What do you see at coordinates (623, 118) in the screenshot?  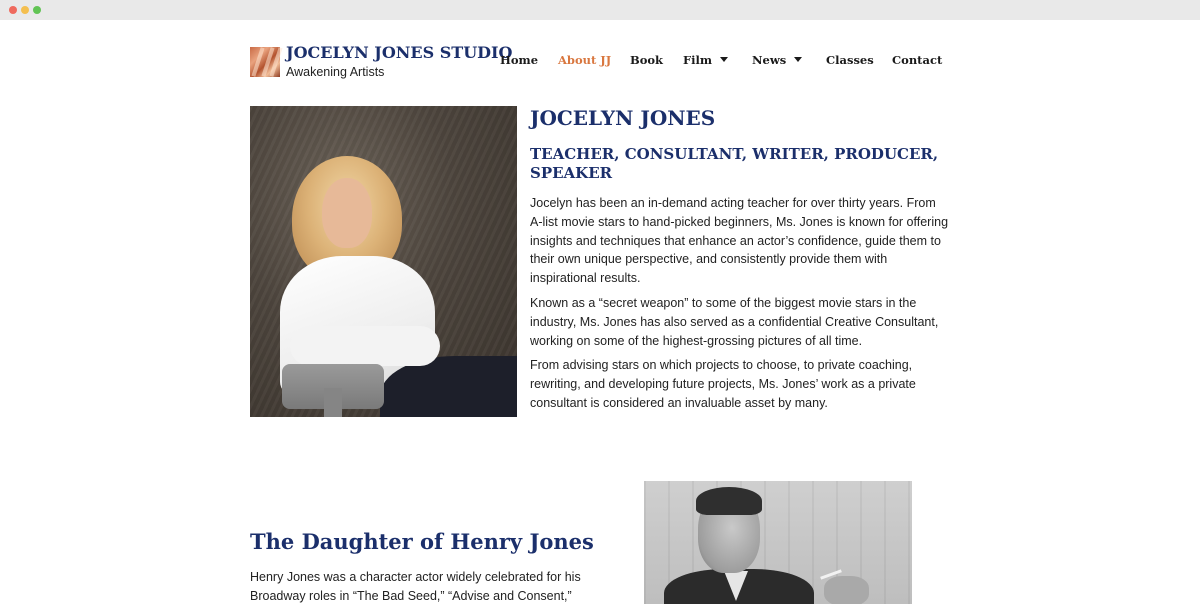 I see `bio-name-heading: JOCELYN JONES` at bounding box center [623, 118].